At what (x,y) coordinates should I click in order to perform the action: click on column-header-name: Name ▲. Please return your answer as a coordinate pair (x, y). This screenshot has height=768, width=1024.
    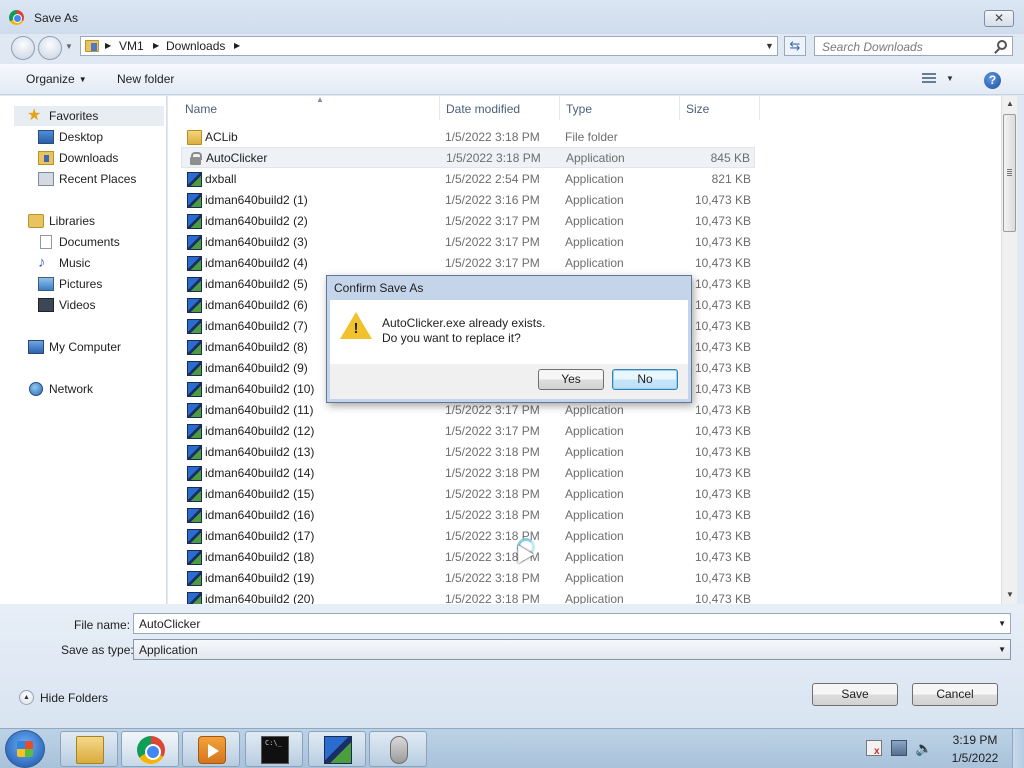
    Looking at the image, I should click on (309, 108).